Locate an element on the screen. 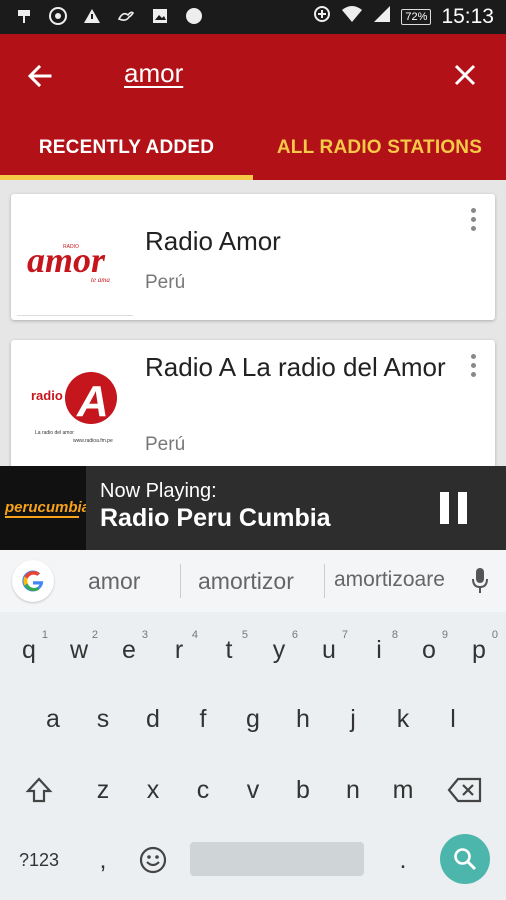  logo-amor-tagline: te ama is located at coordinates (100, 280).